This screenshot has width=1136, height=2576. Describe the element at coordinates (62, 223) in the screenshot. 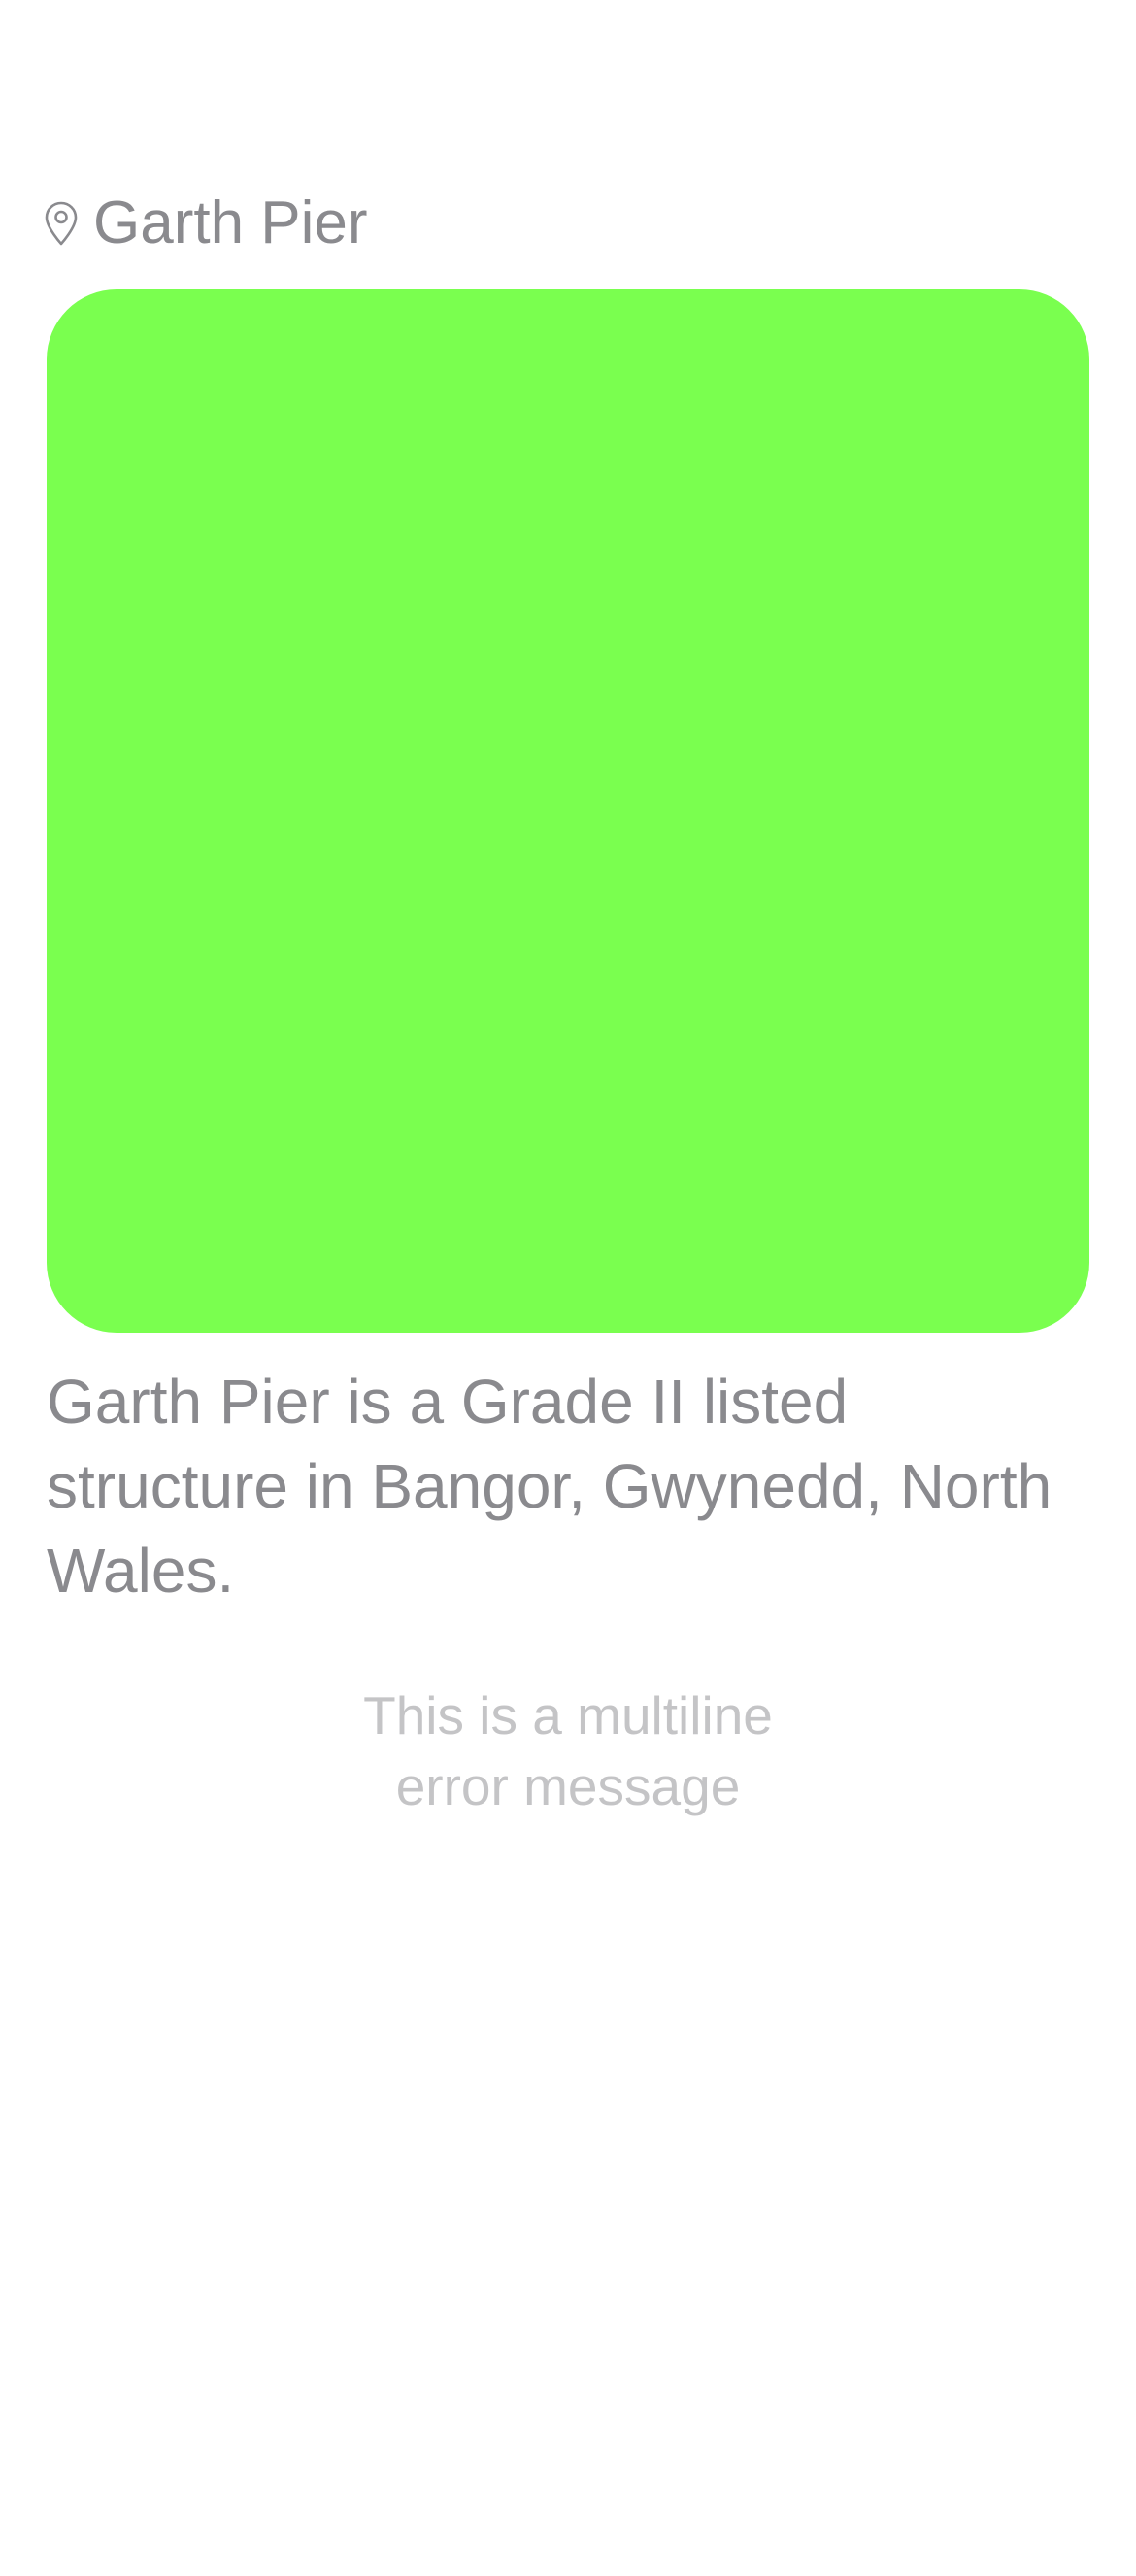

I see `map-pin-icon` at that location.